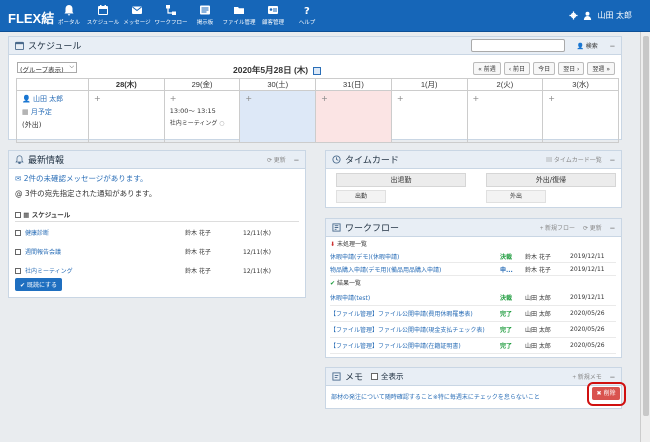  Describe the element at coordinates (580, 84) in the screenshot. I see `day-header: 3(水)` at that location.